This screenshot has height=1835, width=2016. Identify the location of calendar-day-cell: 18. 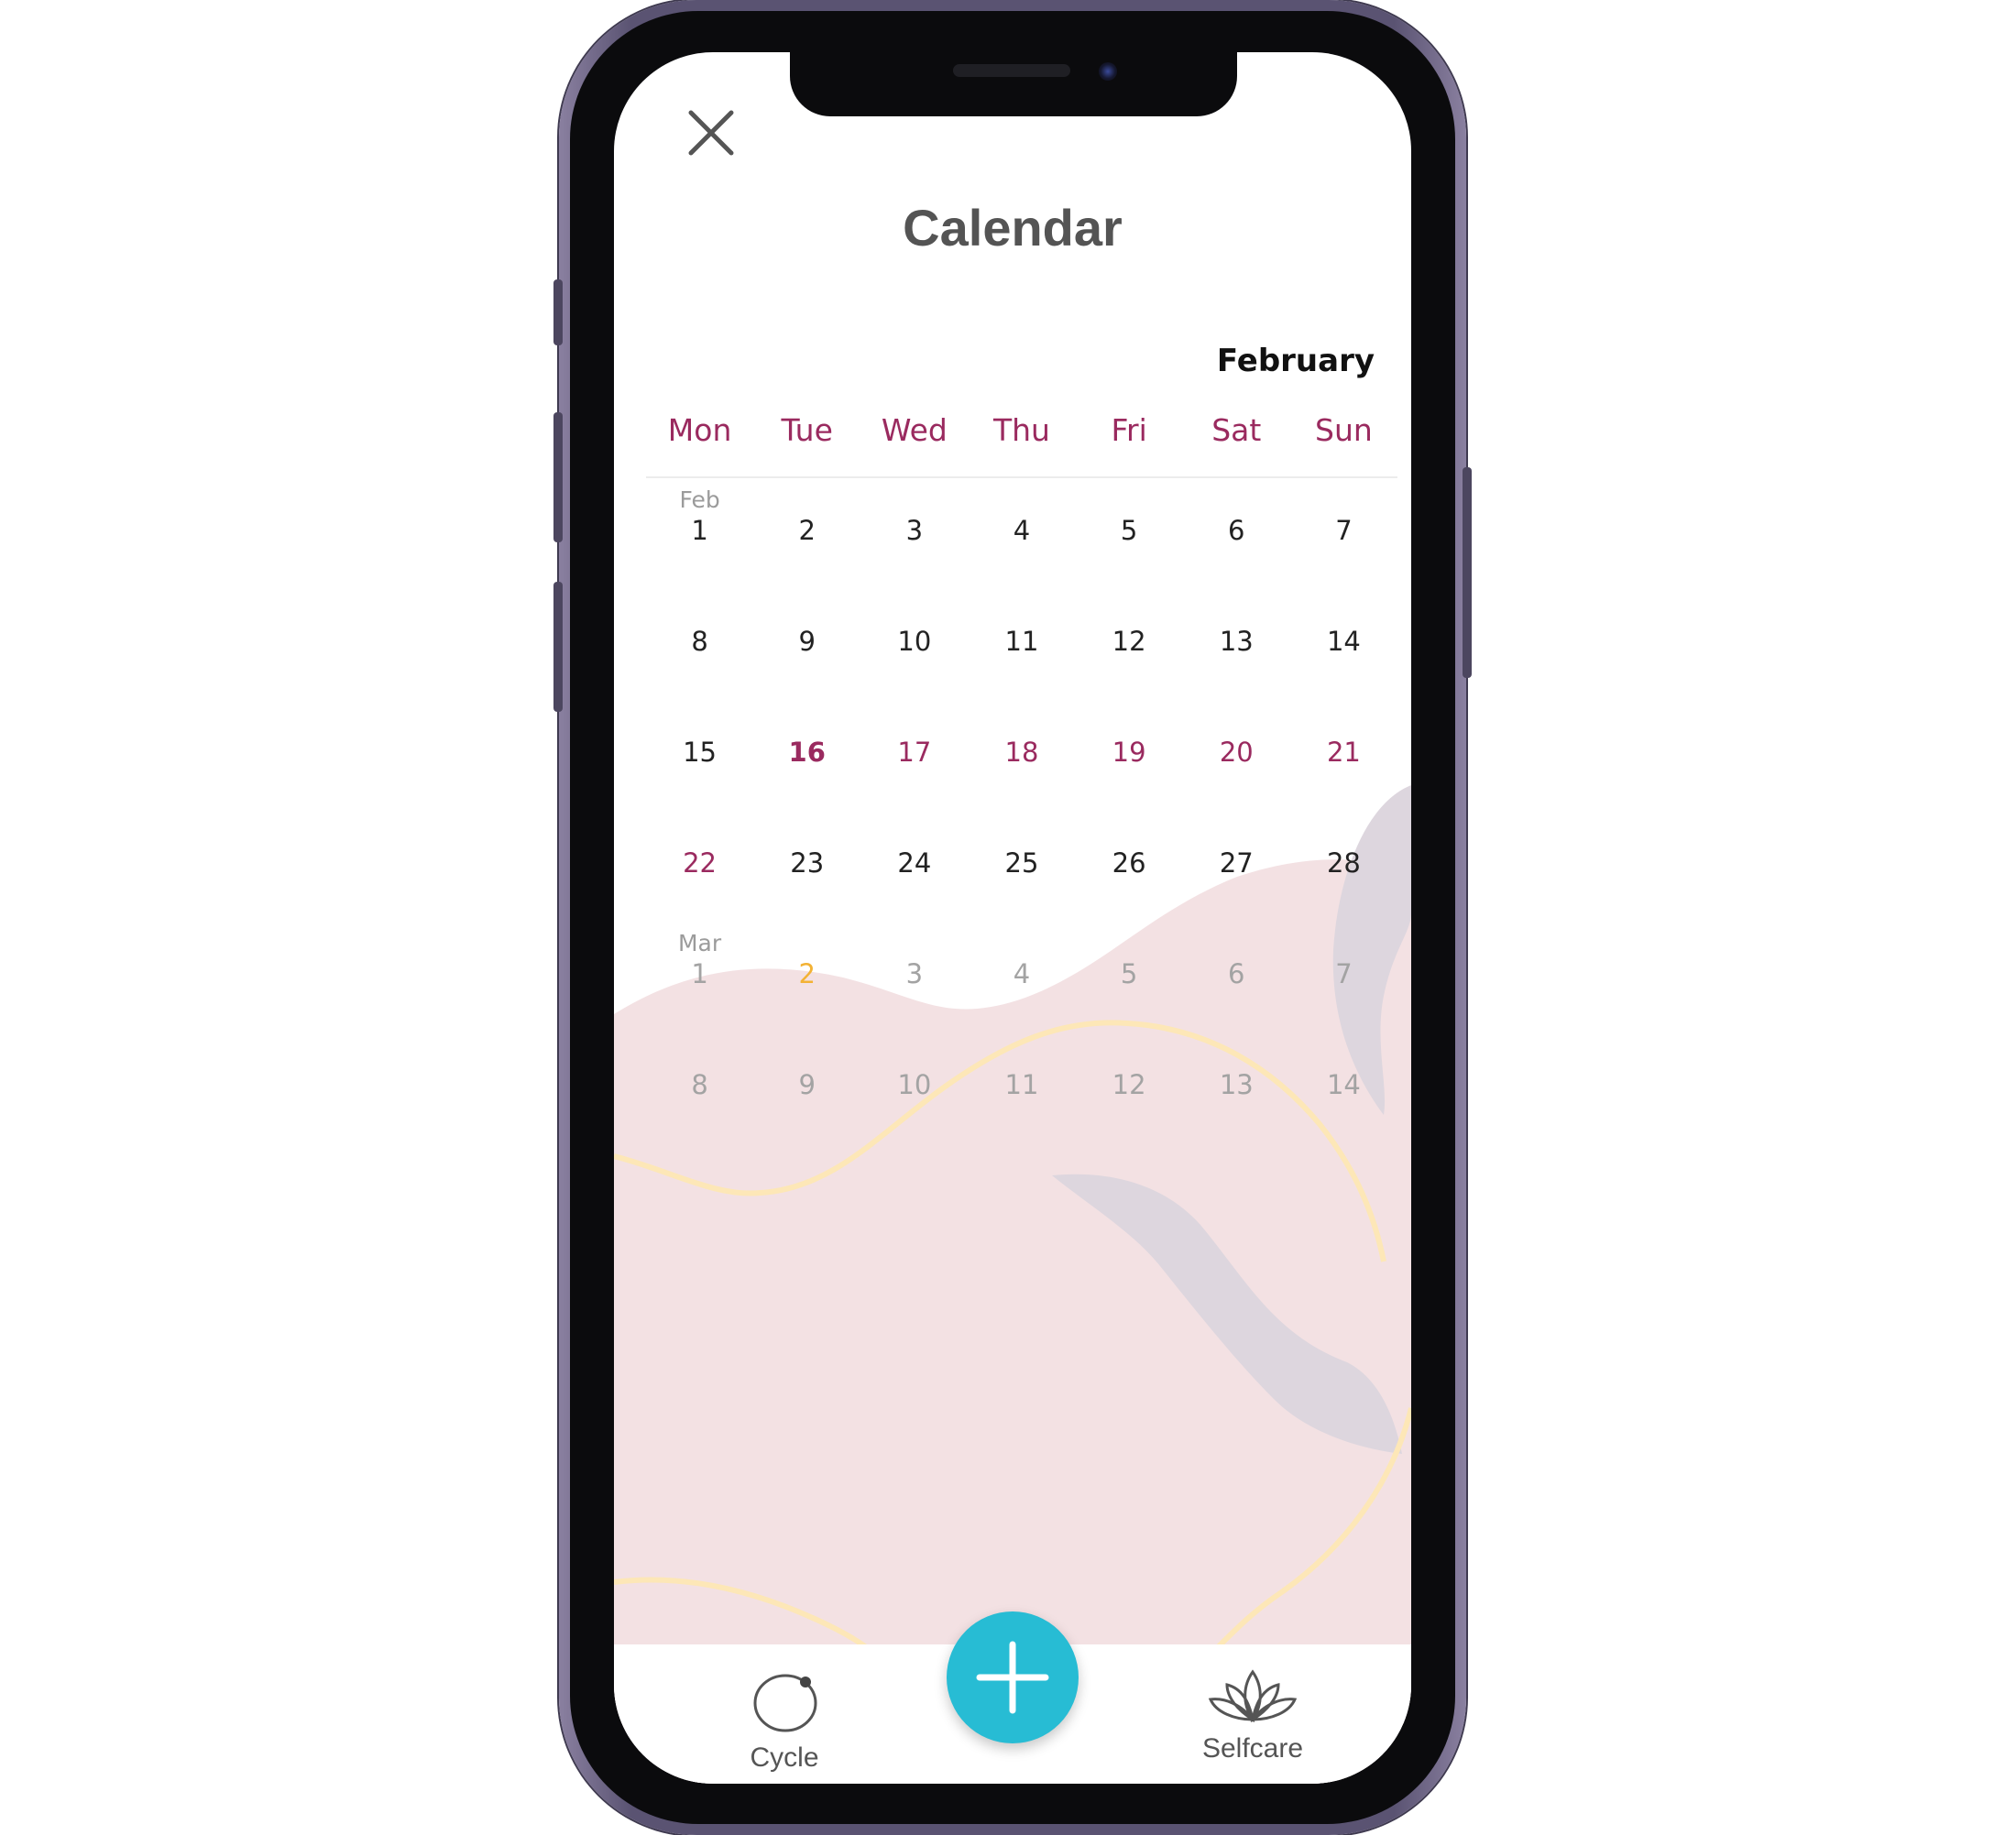
(1021, 770).